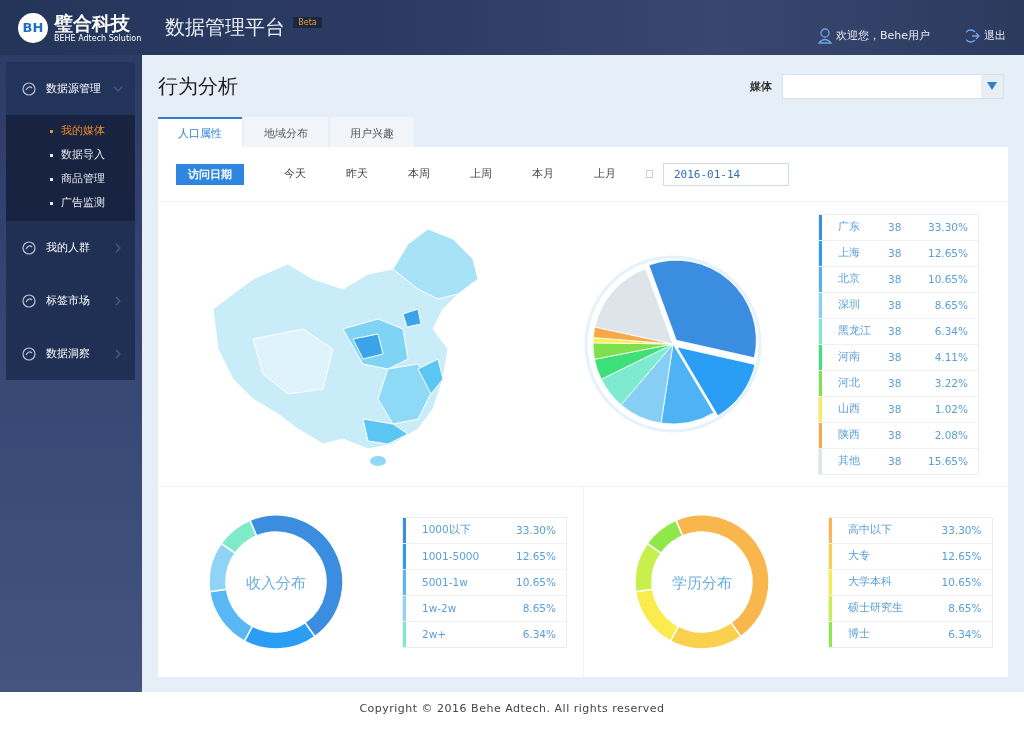 The image size is (1024, 754). What do you see at coordinates (439, 608) in the screenshot?
I see `legend-label: 1w-2w` at bounding box center [439, 608].